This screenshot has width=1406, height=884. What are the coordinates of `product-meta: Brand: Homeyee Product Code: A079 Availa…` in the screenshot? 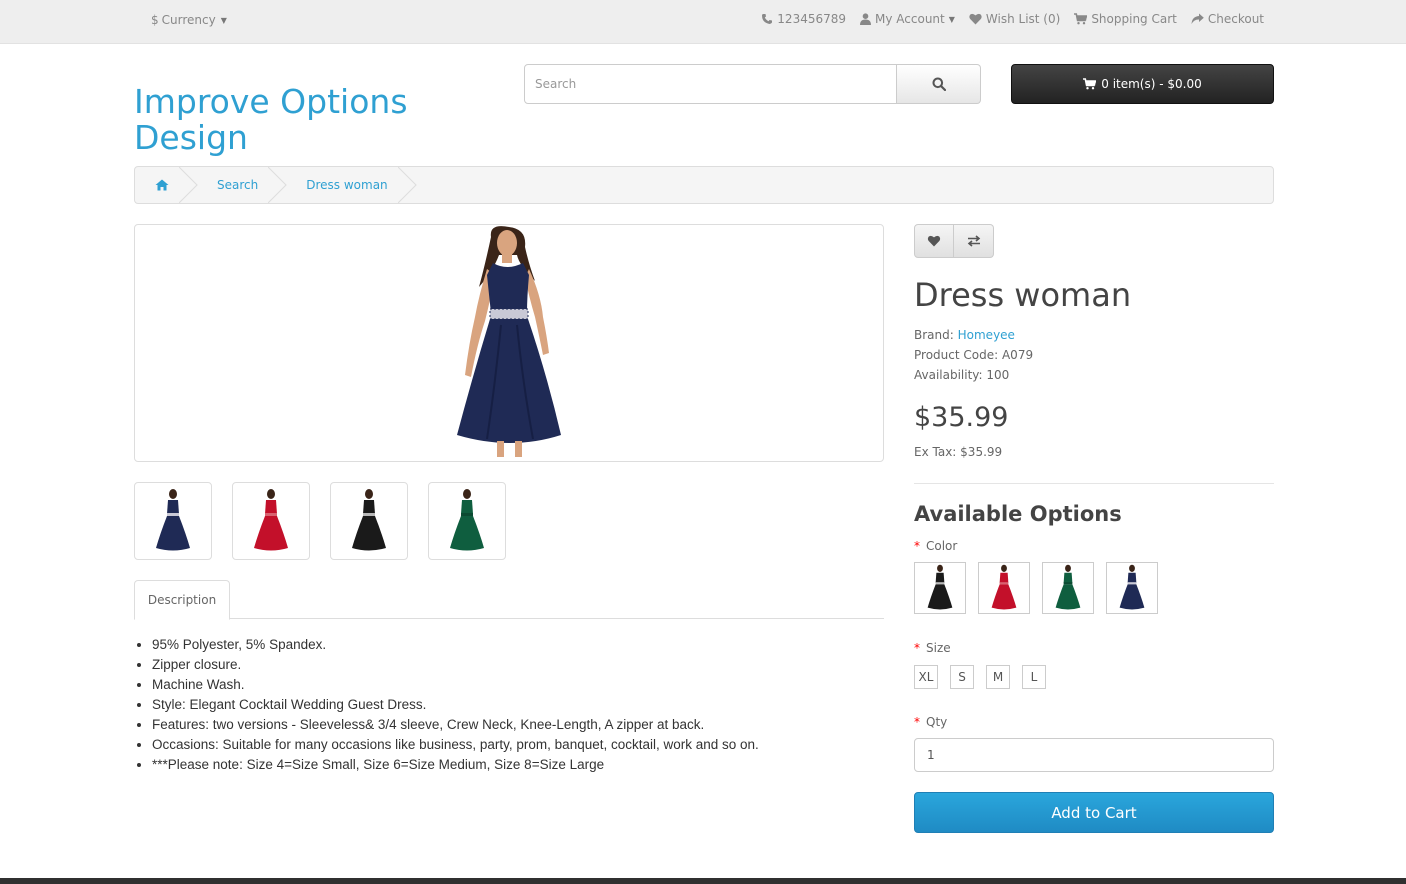 It's located at (973, 355).